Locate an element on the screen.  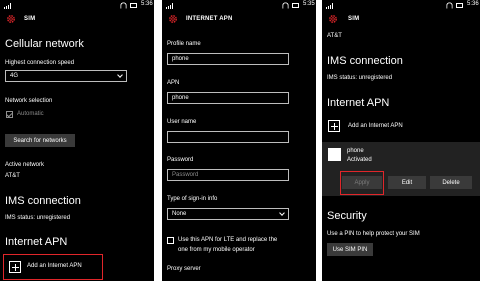
status-time: 5:35 is located at coordinates (309, 4).